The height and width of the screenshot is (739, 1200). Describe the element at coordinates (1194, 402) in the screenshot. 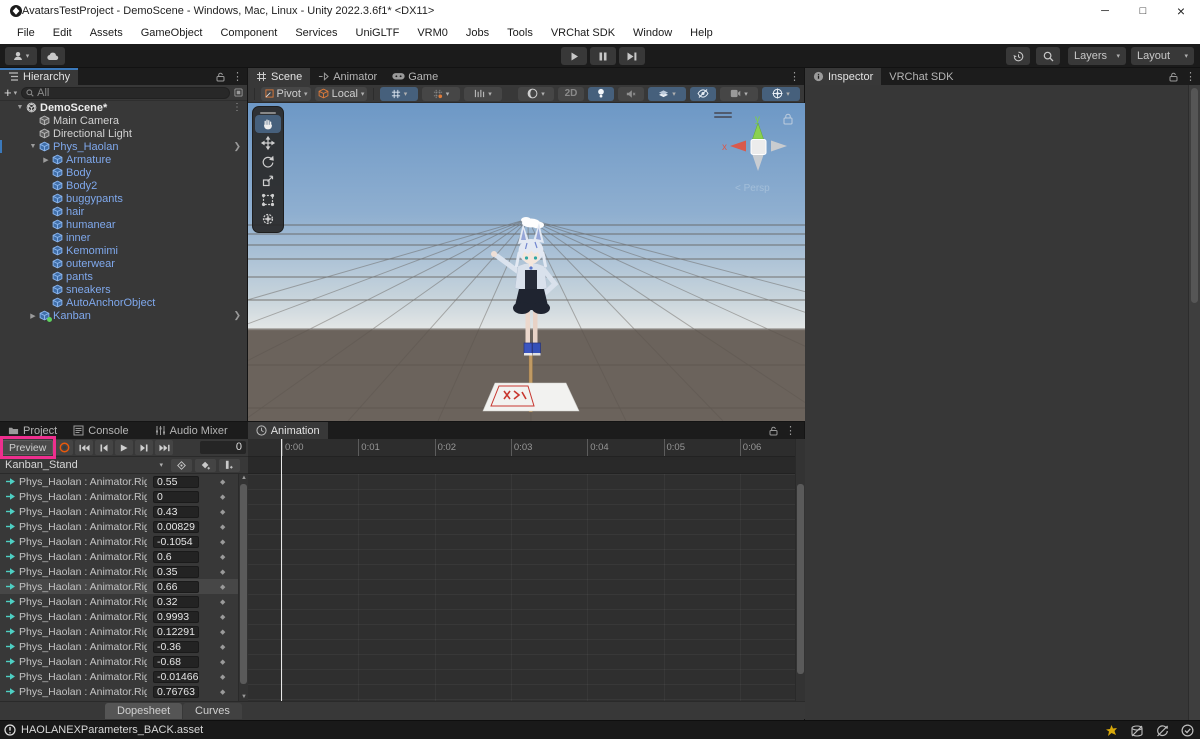

I see `inspector-scrollbar` at that location.